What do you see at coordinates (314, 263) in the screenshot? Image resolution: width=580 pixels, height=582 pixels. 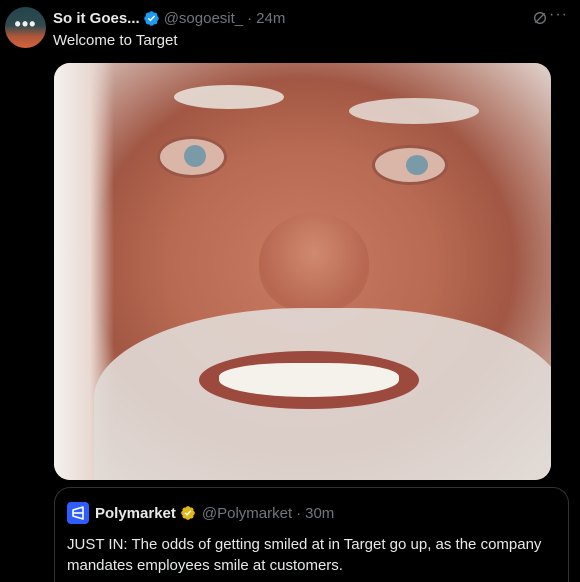 I see `image-nose` at bounding box center [314, 263].